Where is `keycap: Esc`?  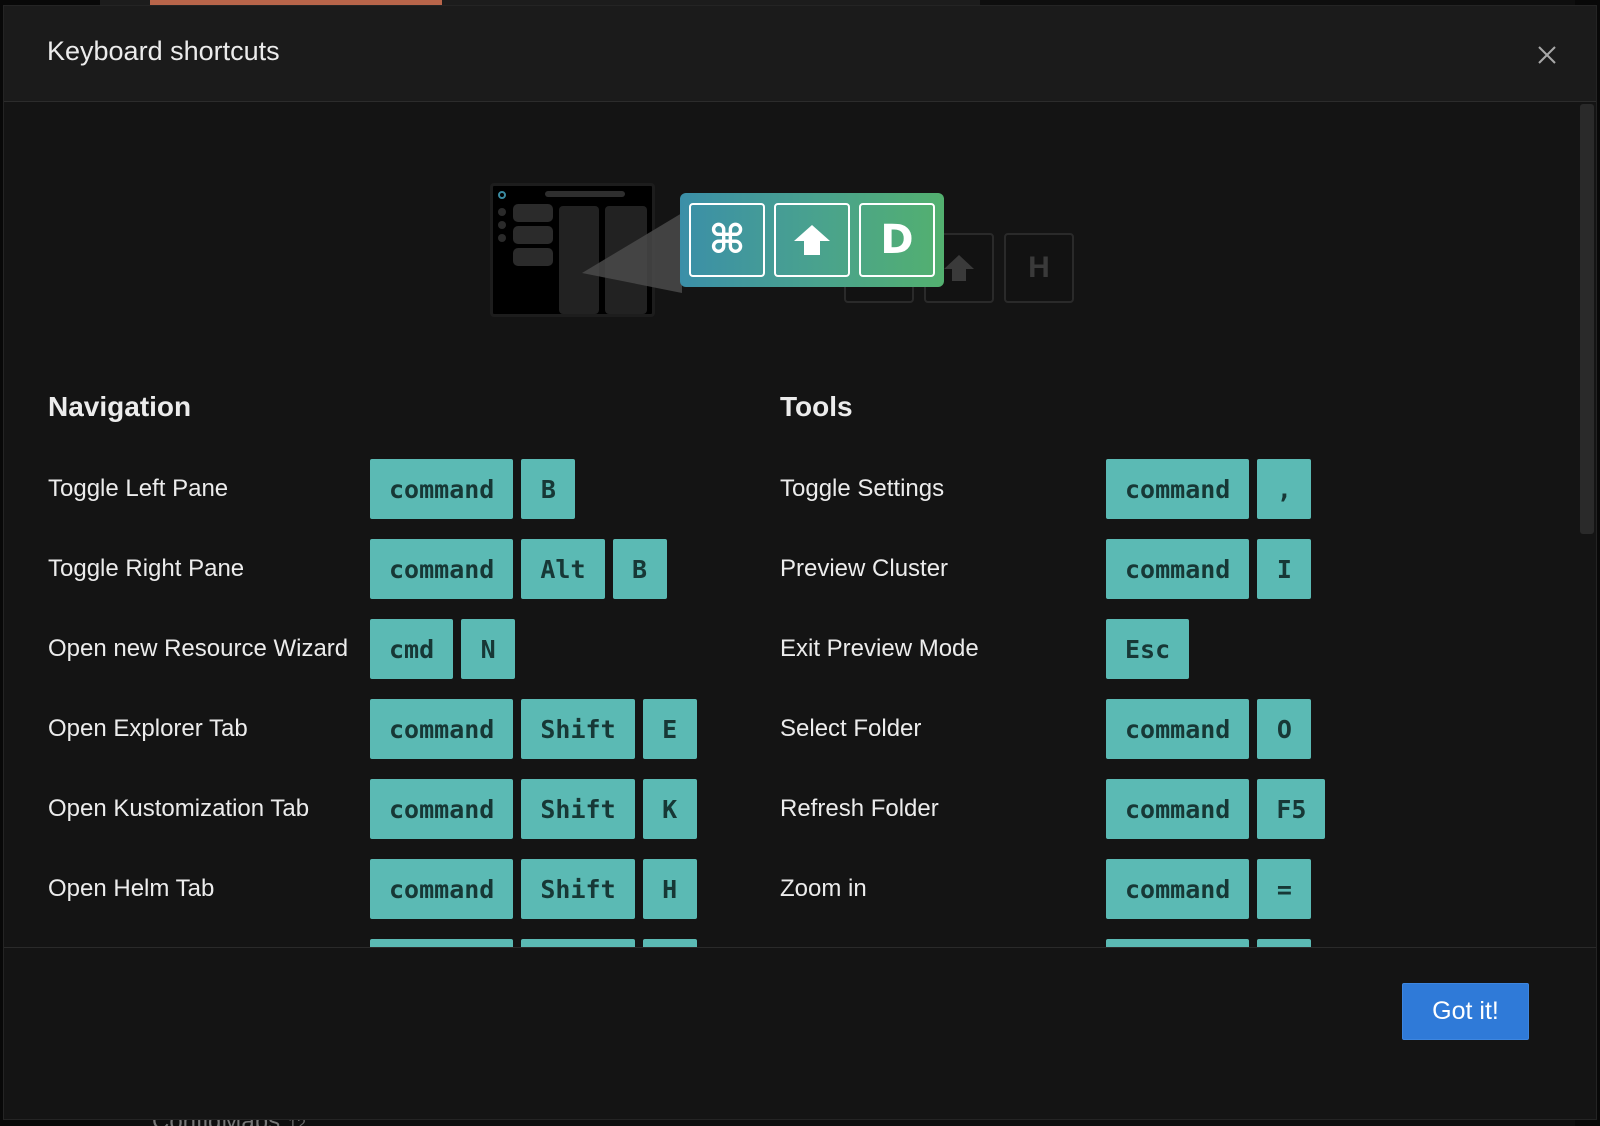 keycap: Esc is located at coordinates (1148, 649).